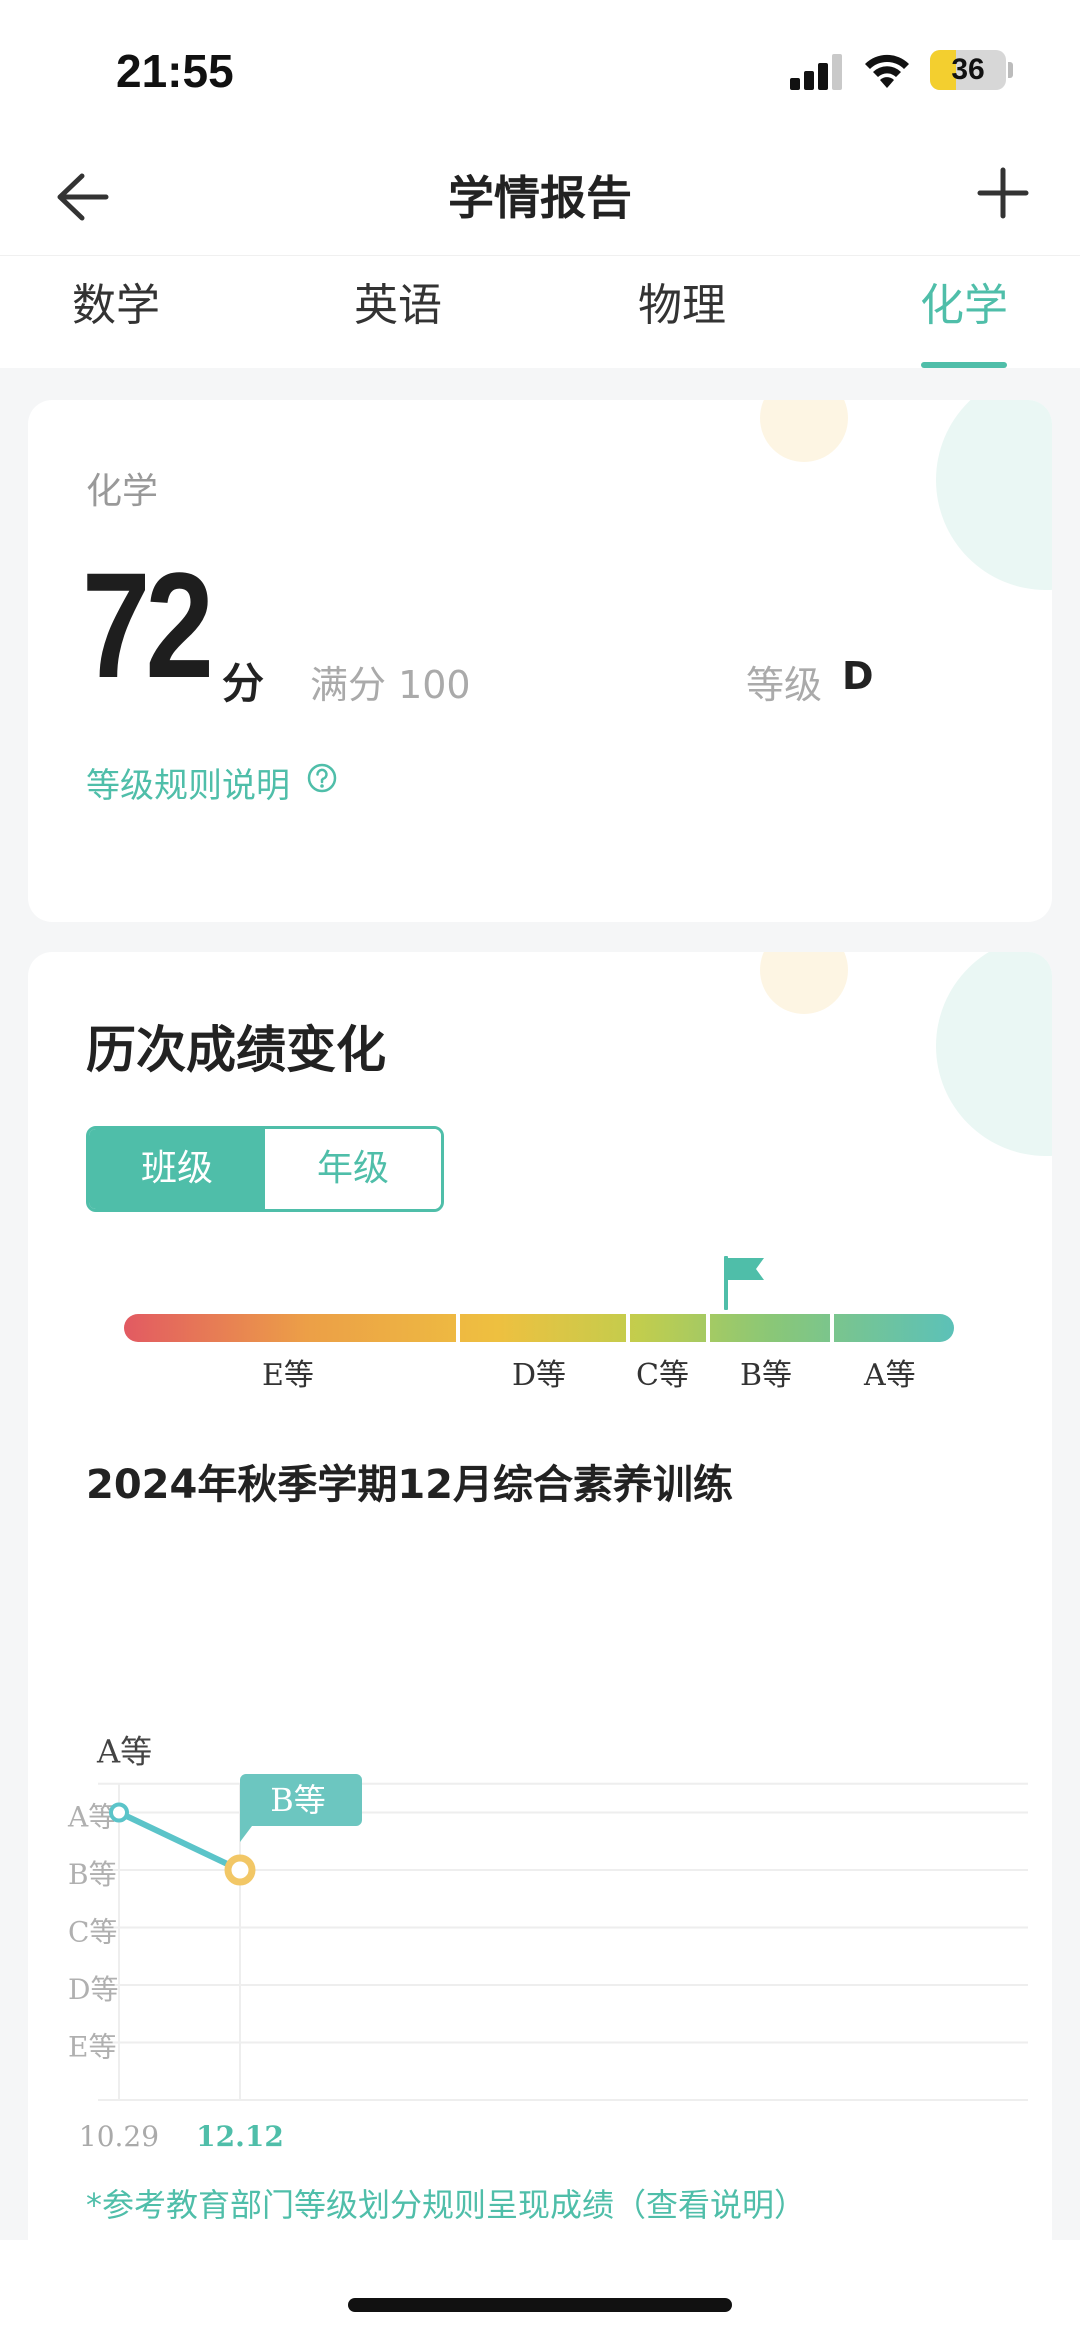 Image resolution: width=1080 pixels, height=2337 pixels. Describe the element at coordinates (766, 1375) in the screenshot. I see `grade-scale-label-b: B等` at that location.